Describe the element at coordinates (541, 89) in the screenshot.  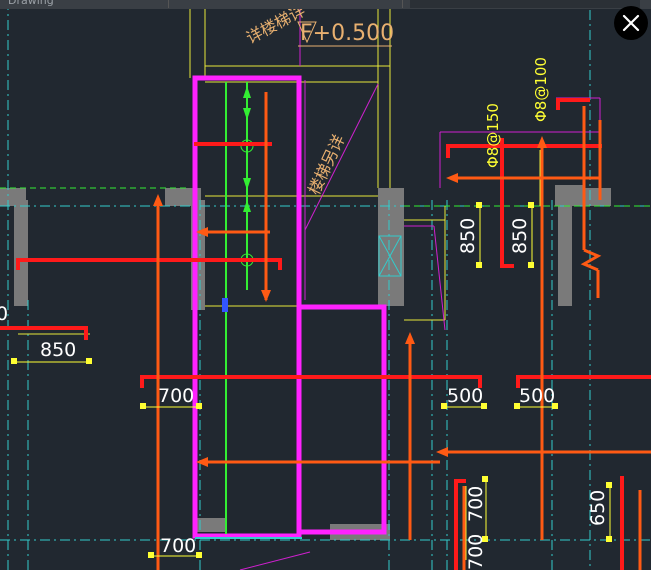
I see `rebar-label-100: Φ8@100` at that location.